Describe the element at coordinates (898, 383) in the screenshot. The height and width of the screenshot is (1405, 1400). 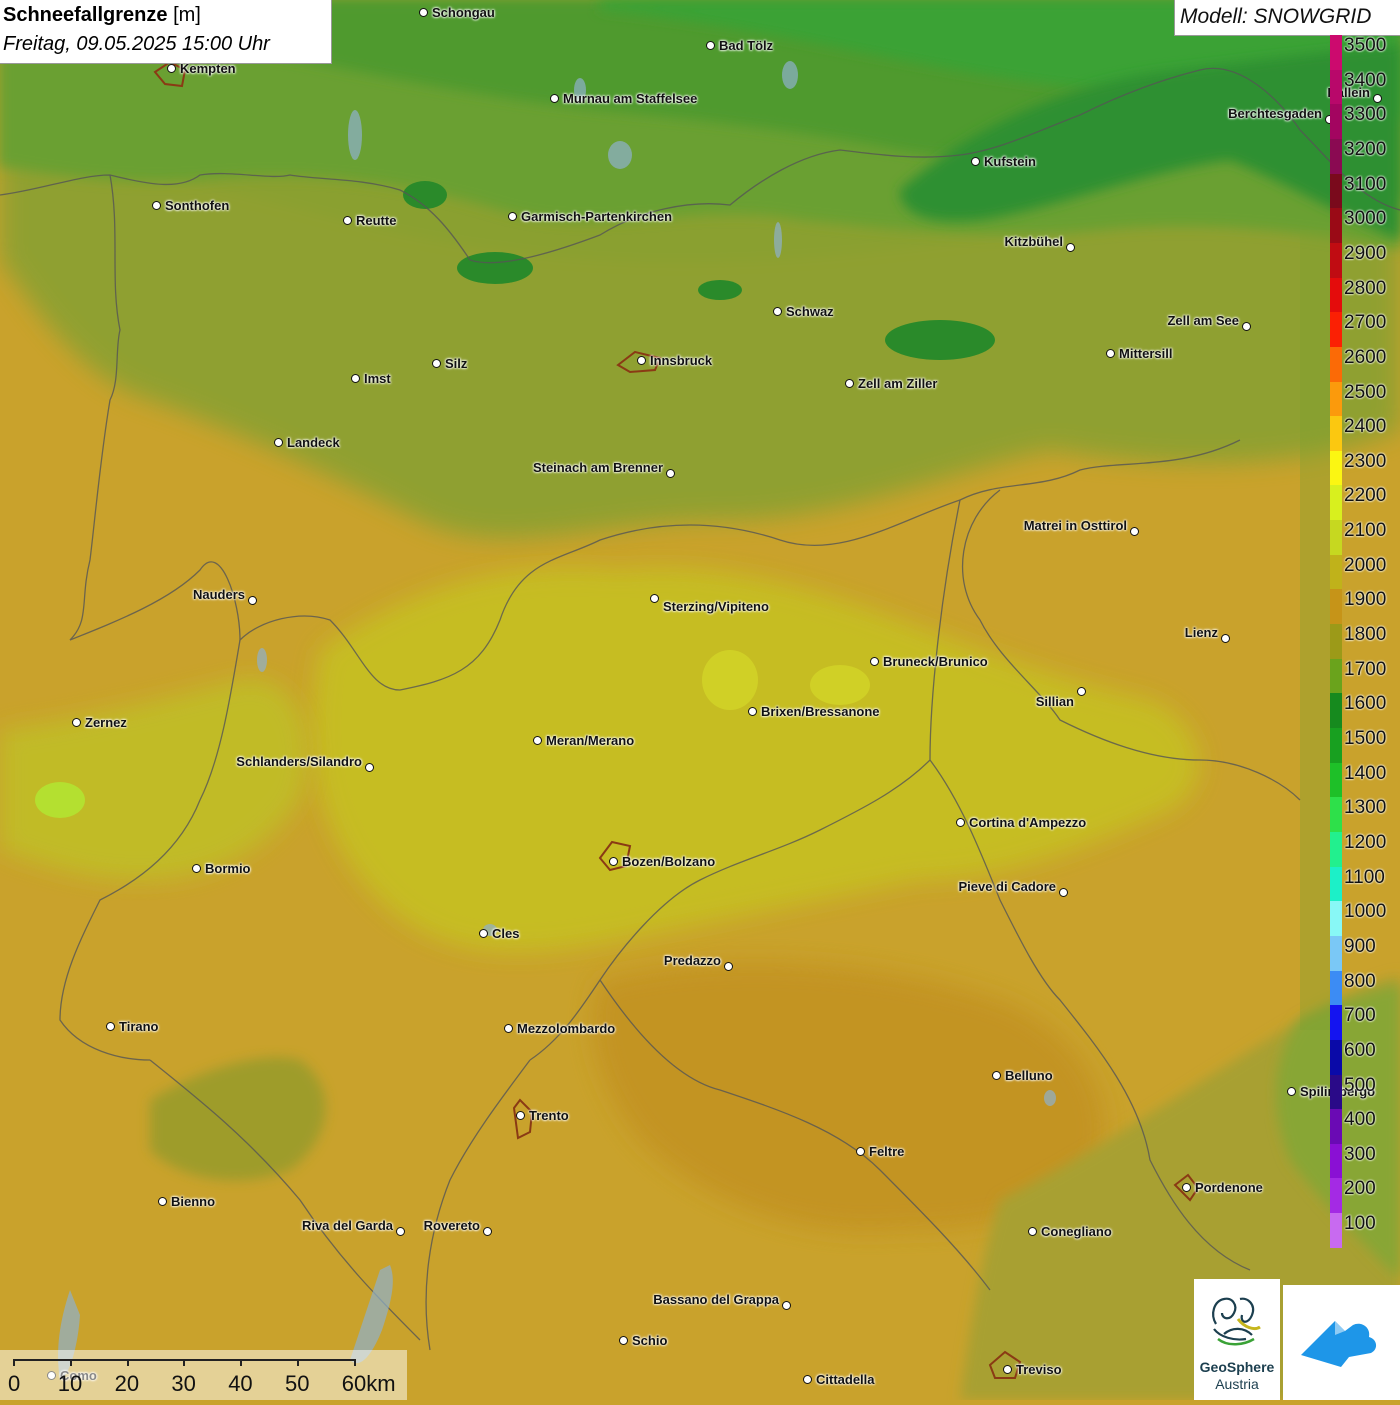
I see `city-label: Zell am Ziller` at that location.